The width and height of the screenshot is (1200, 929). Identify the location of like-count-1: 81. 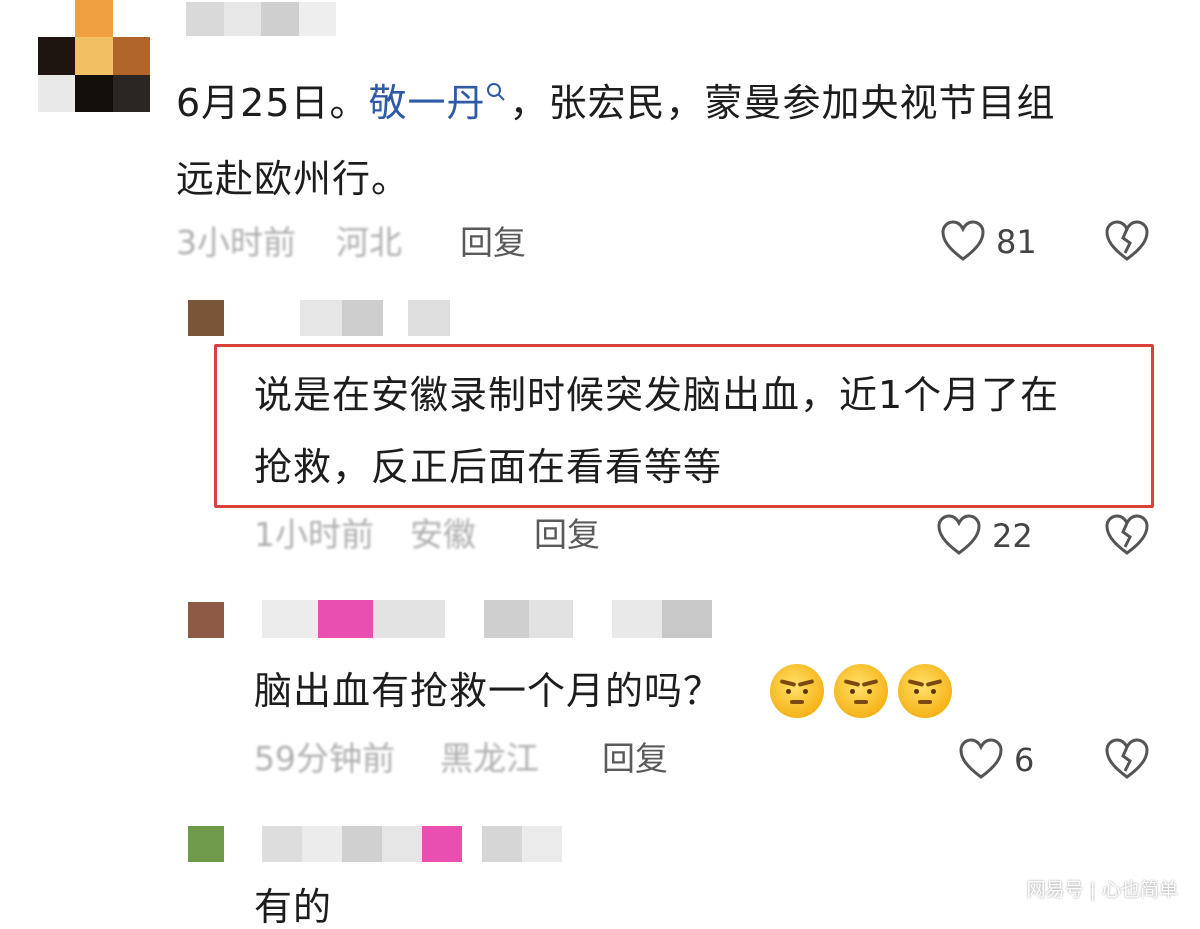
(1016, 242).